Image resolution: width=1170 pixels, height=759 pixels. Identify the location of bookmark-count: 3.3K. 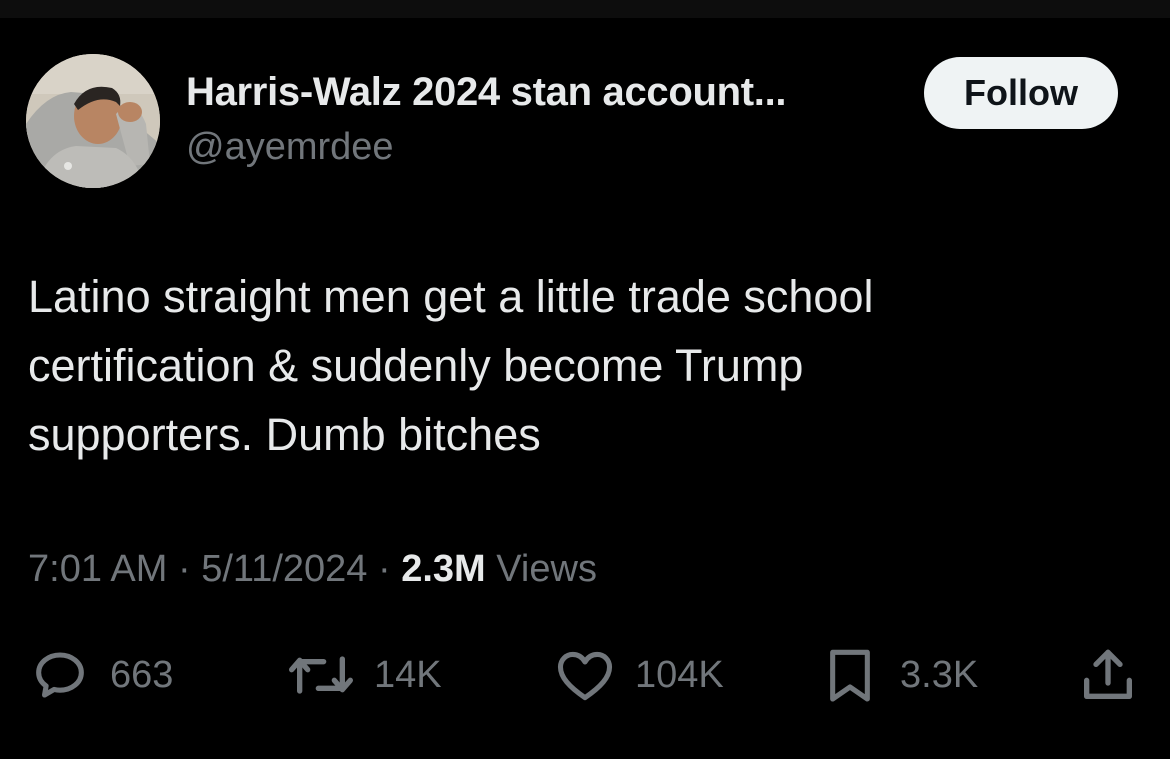
(939, 674).